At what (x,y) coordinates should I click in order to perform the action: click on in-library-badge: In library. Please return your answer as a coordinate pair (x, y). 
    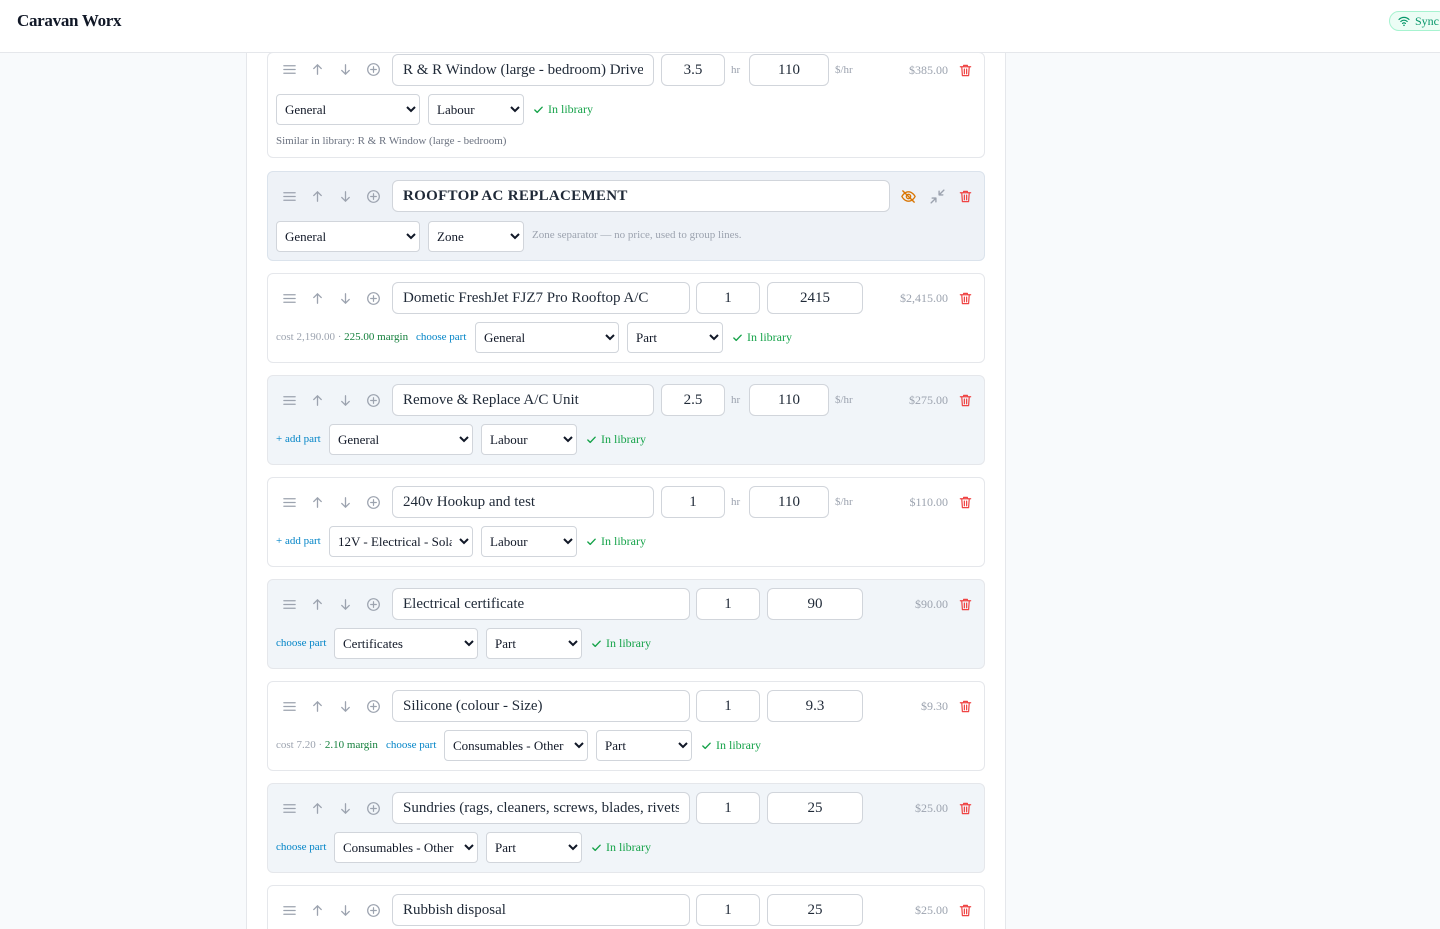
    Looking at the image, I should click on (762, 337).